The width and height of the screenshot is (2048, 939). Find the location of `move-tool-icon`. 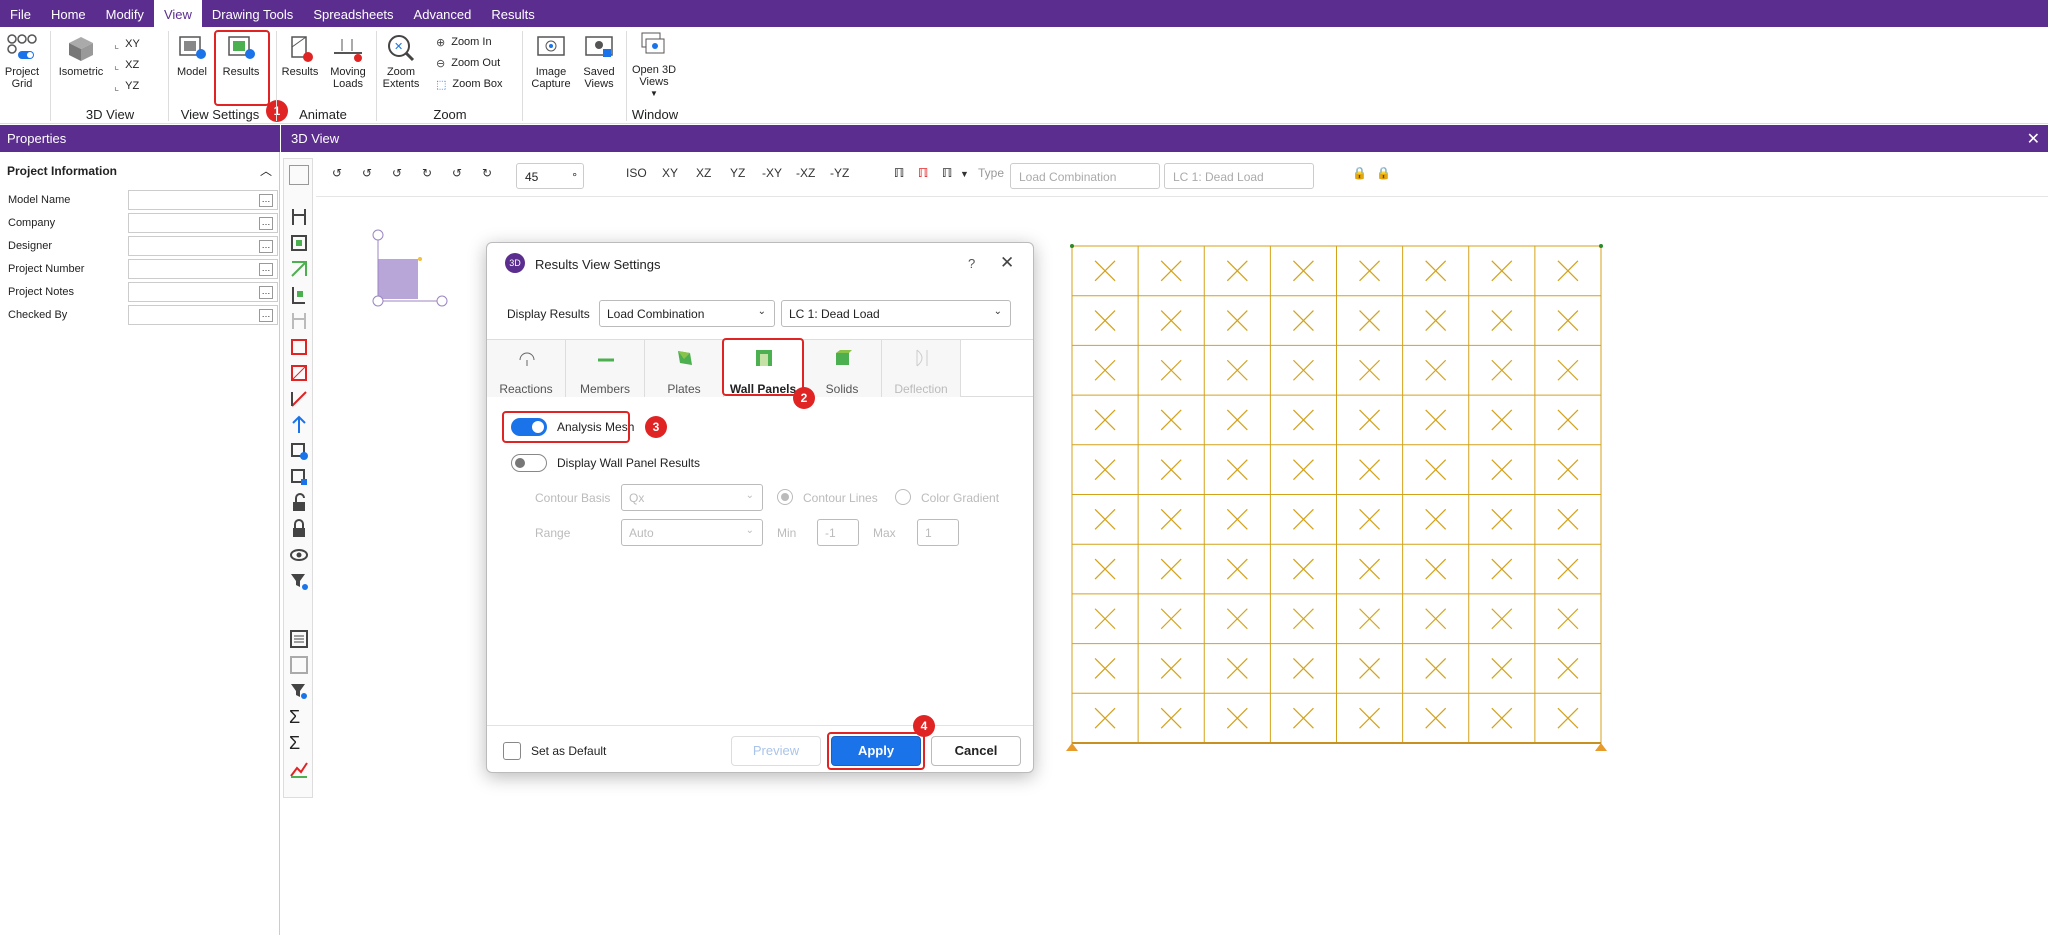

move-tool-icon is located at coordinates (299, 425).